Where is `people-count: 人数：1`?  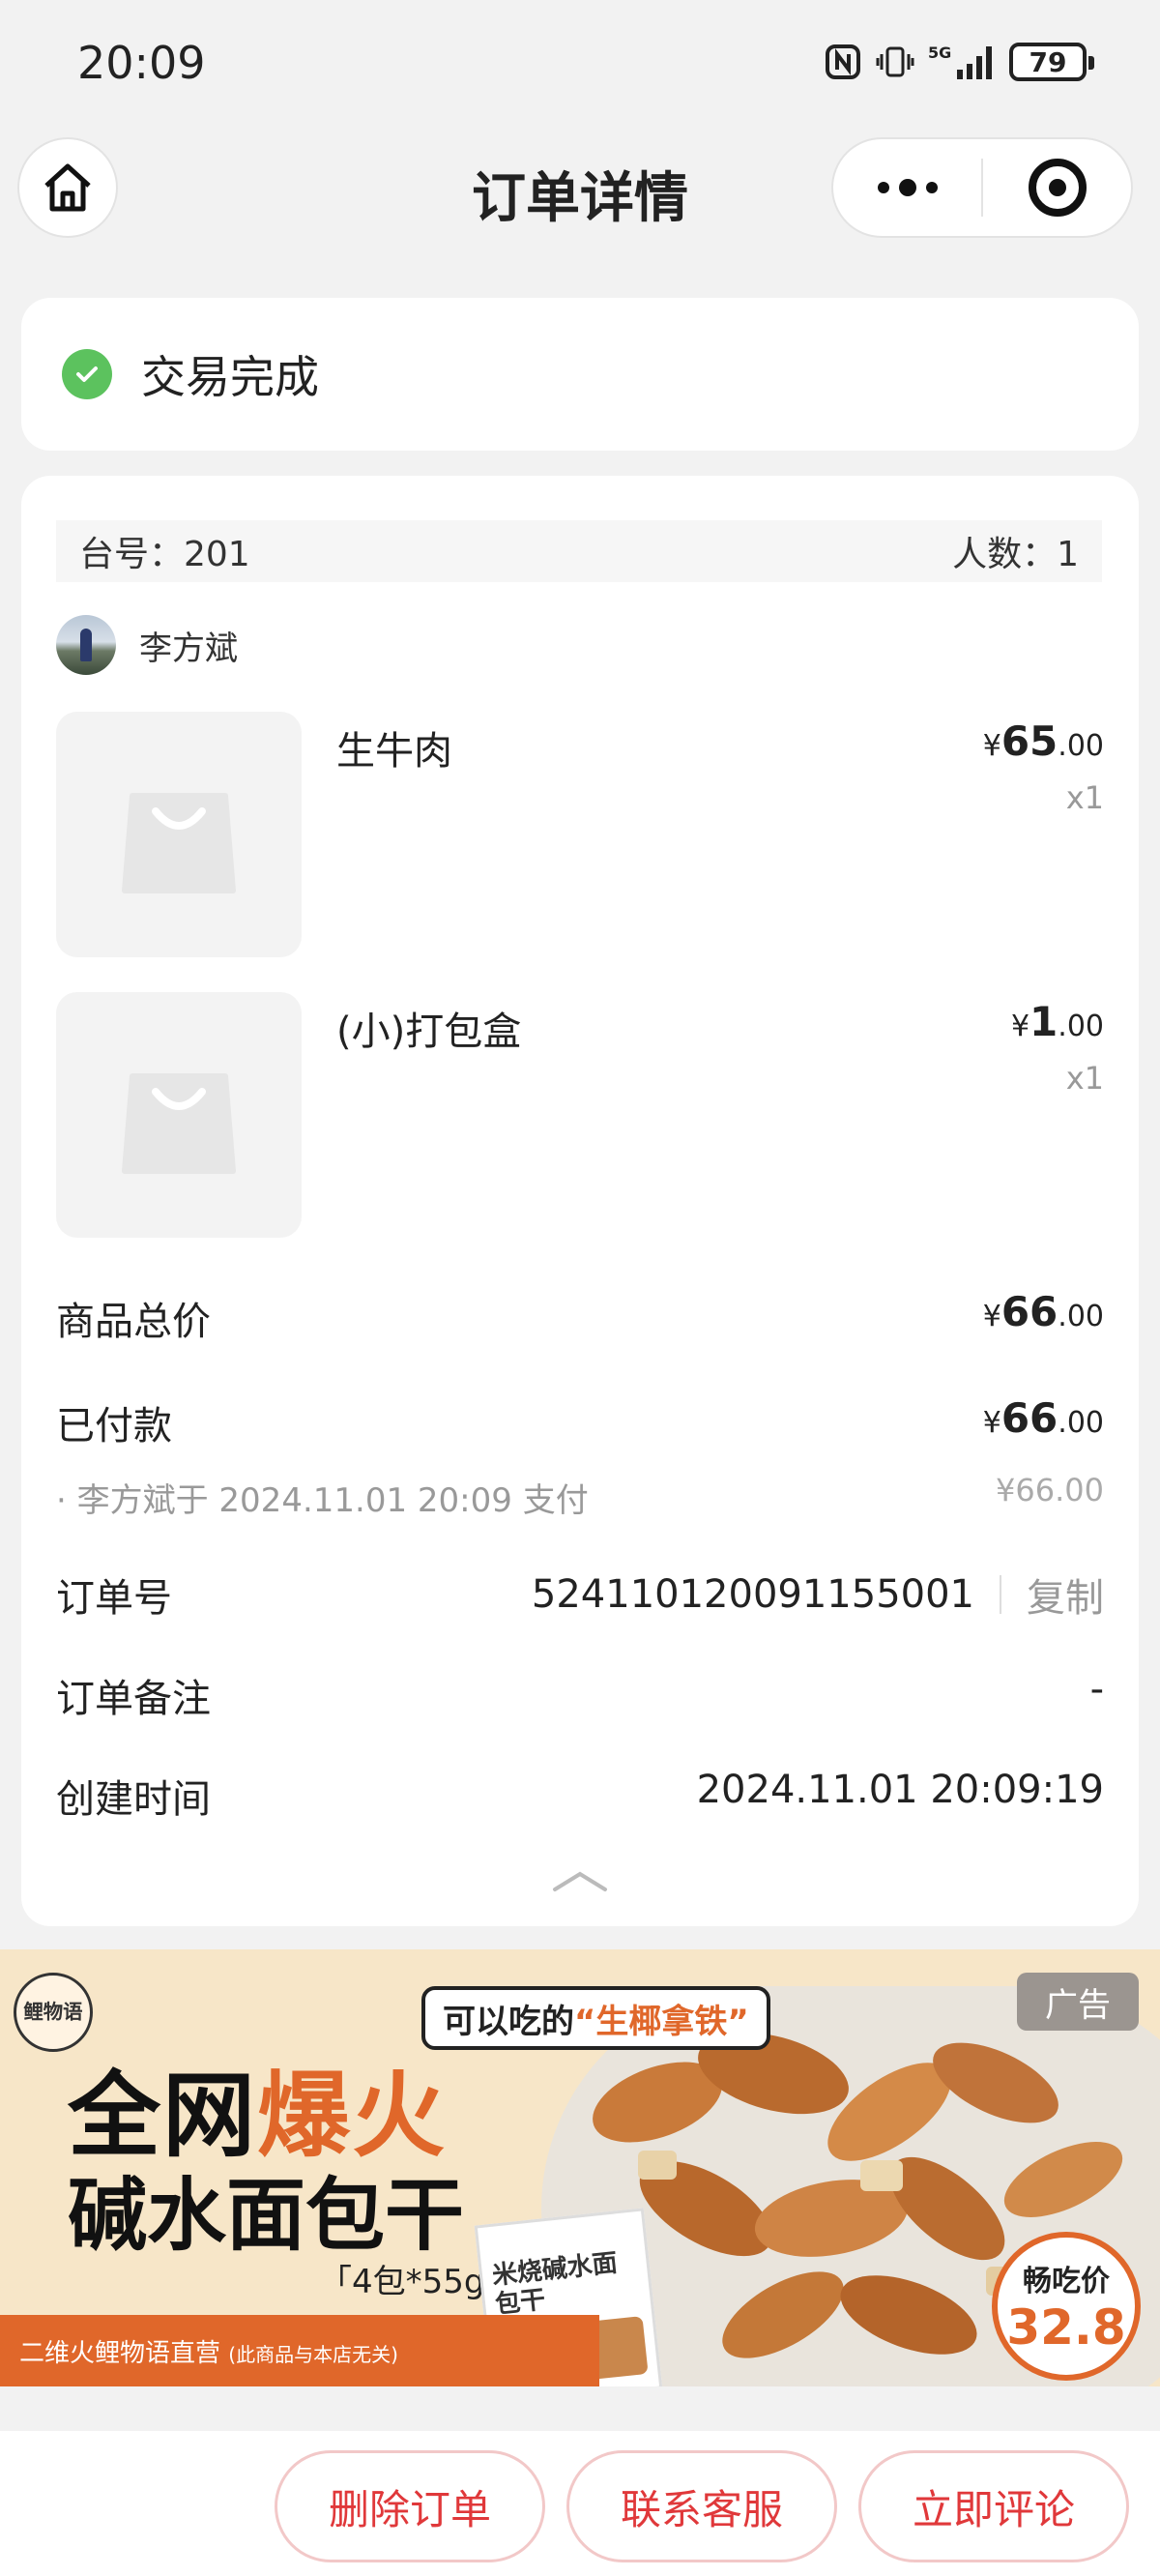
people-count: 人数：1 is located at coordinates (1016, 554).